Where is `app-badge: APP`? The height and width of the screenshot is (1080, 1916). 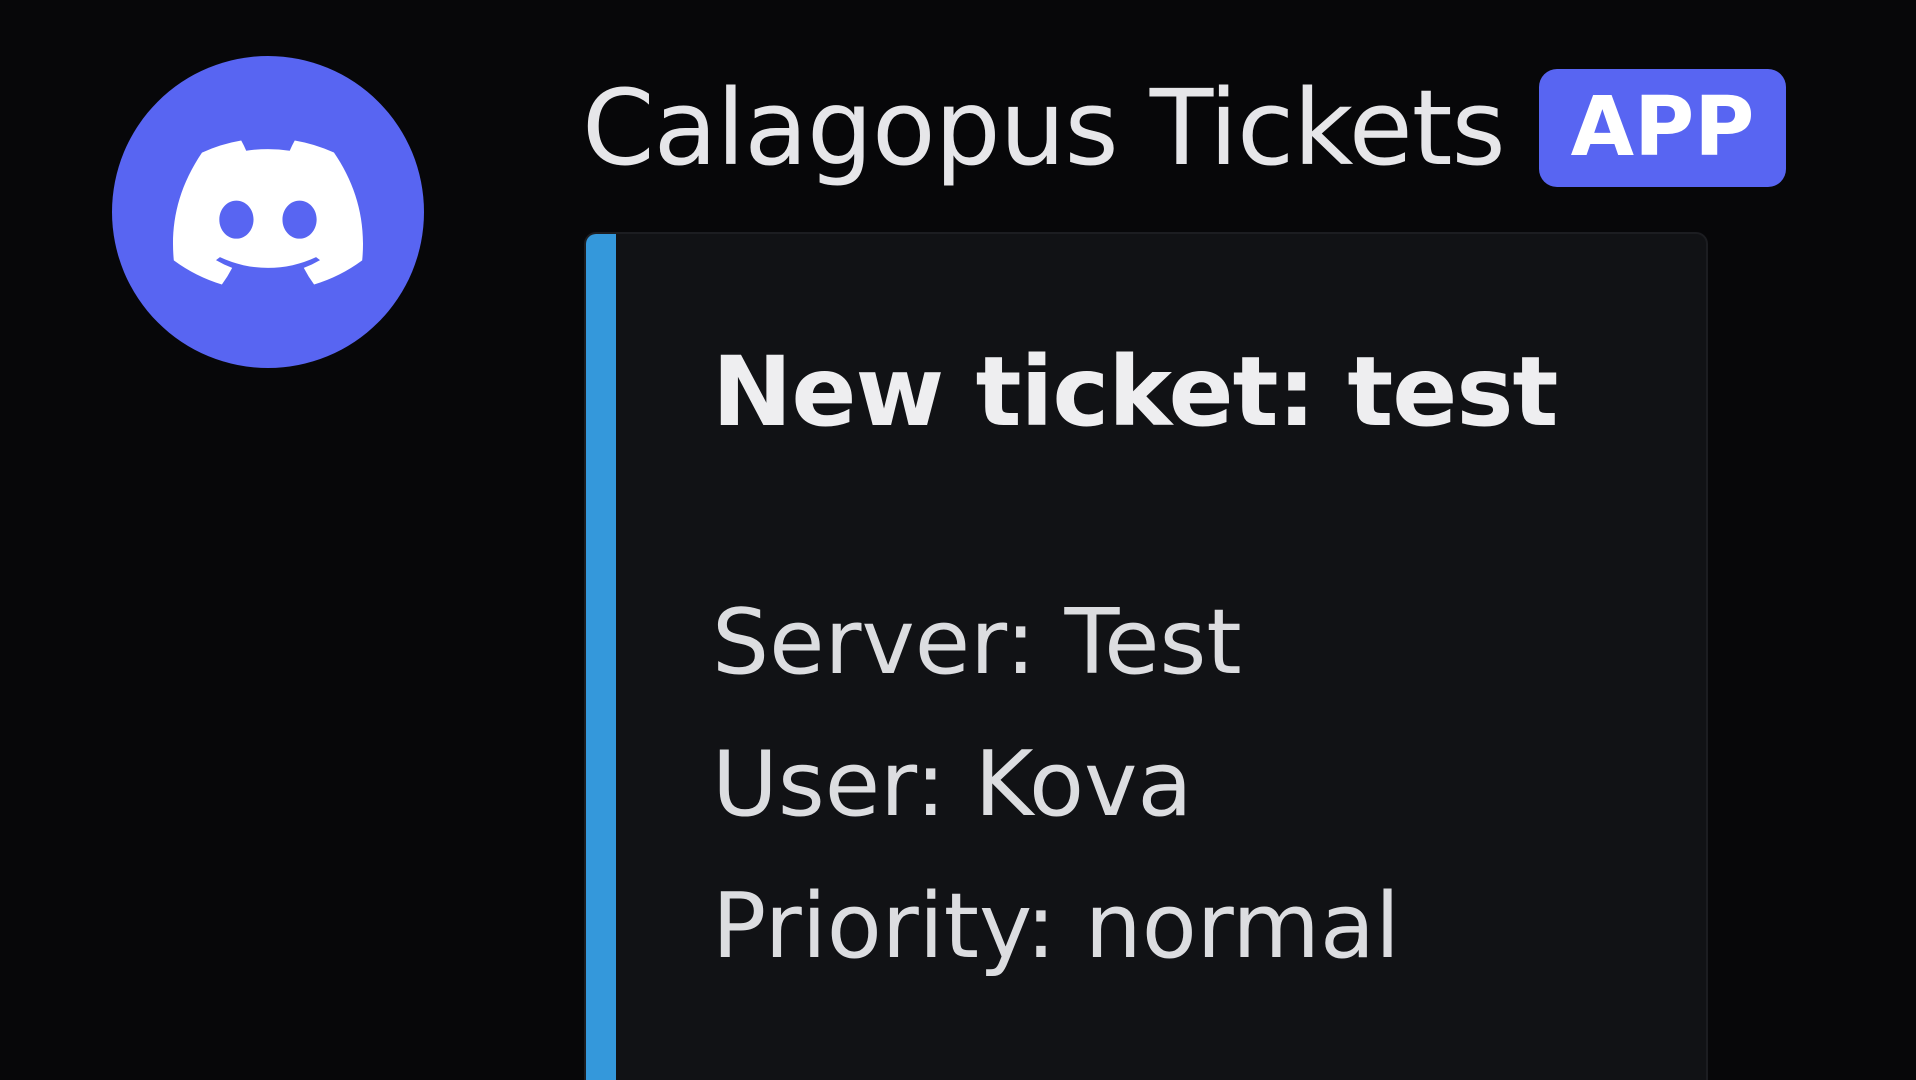
app-badge: APP is located at coordinates (1662, 128).